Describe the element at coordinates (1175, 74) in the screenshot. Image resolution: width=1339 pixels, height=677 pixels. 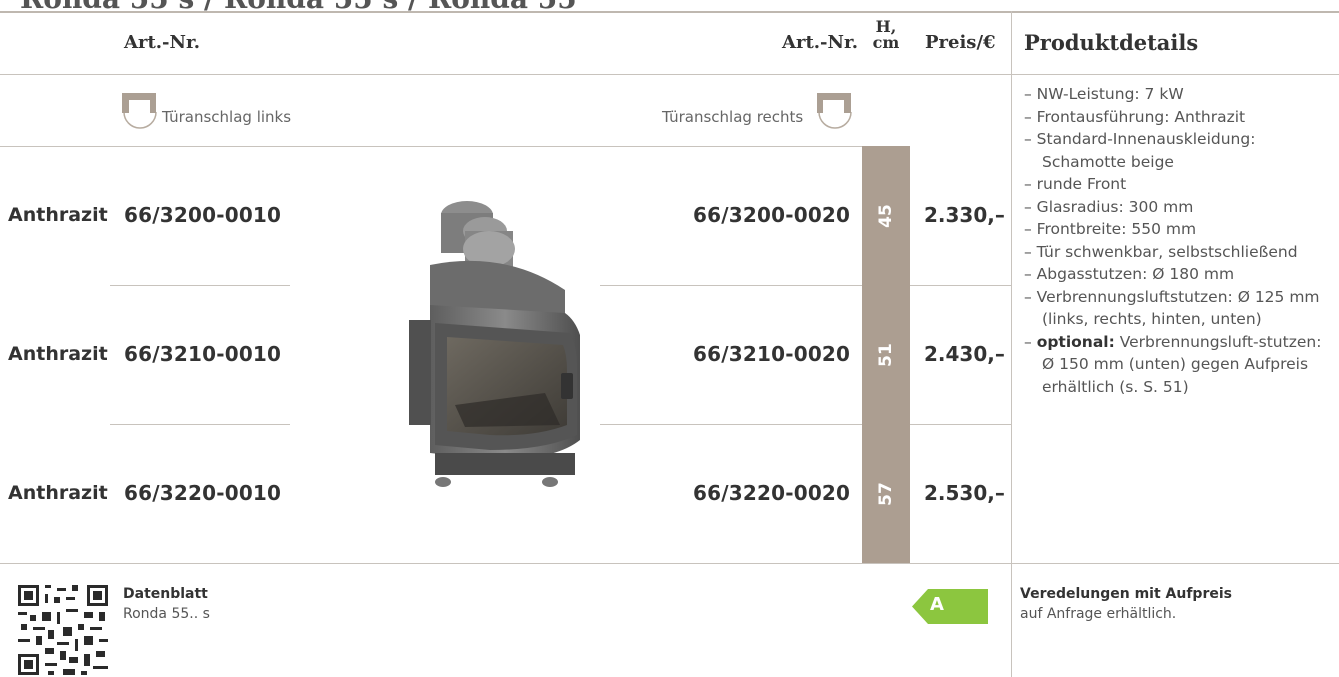
I see `header-rule-right` at that location.